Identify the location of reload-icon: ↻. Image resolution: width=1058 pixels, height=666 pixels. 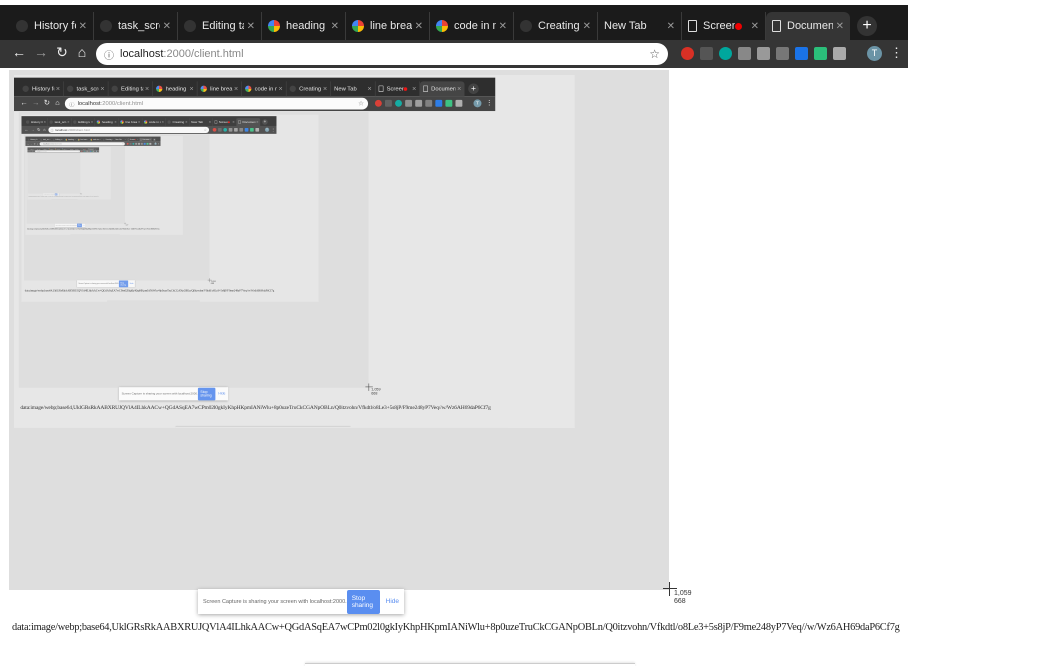
(47, 102).